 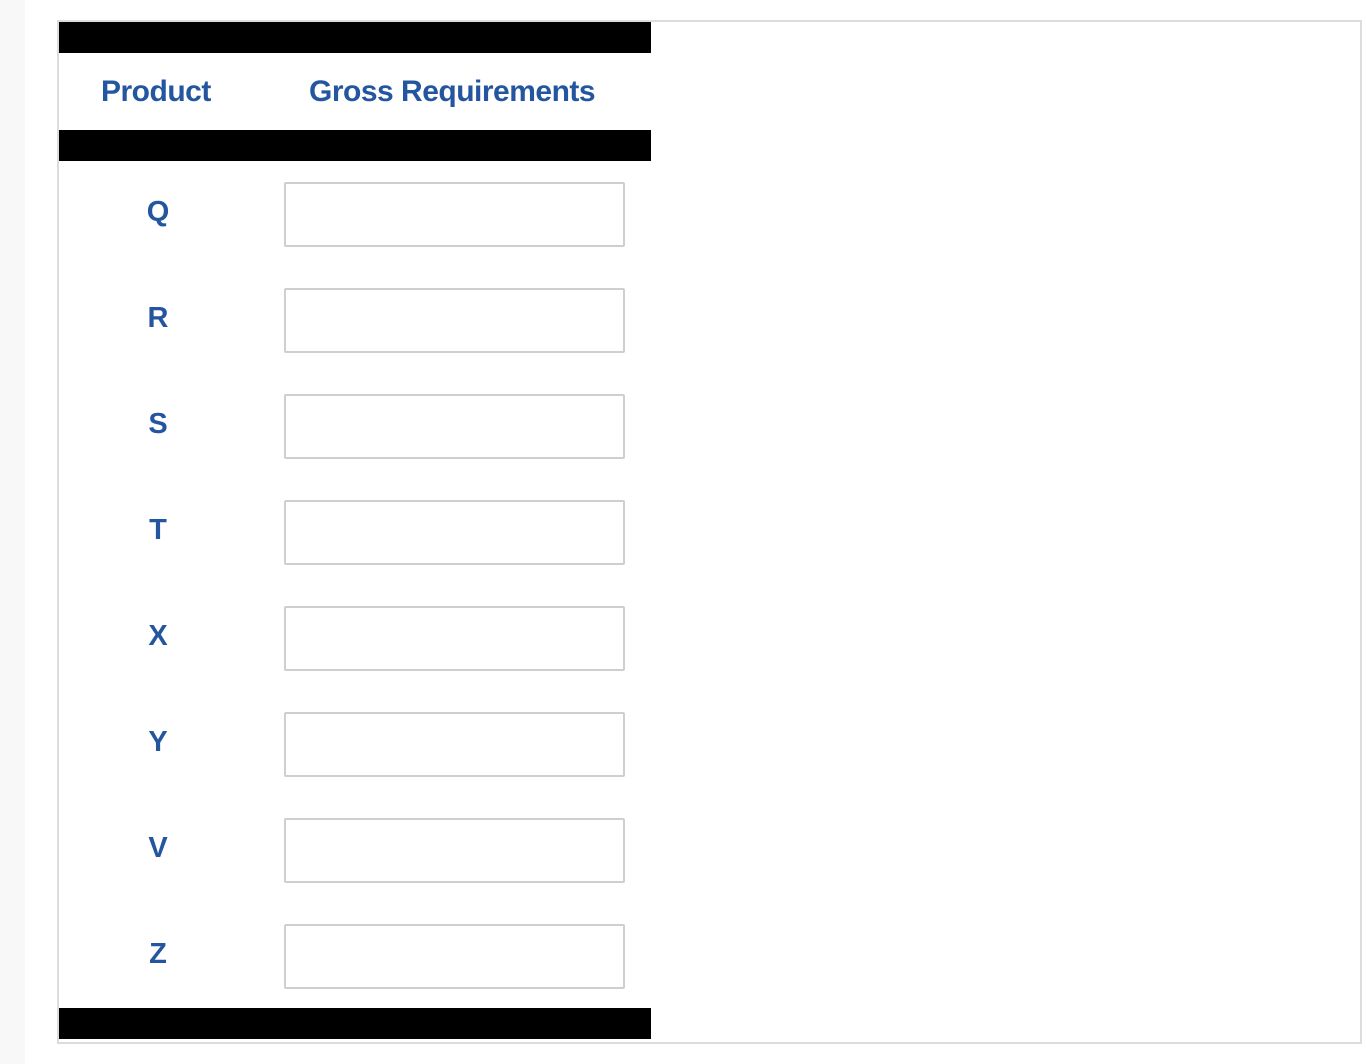 I want to click on gross-requirements-input-v, so click(x=454, y=850).